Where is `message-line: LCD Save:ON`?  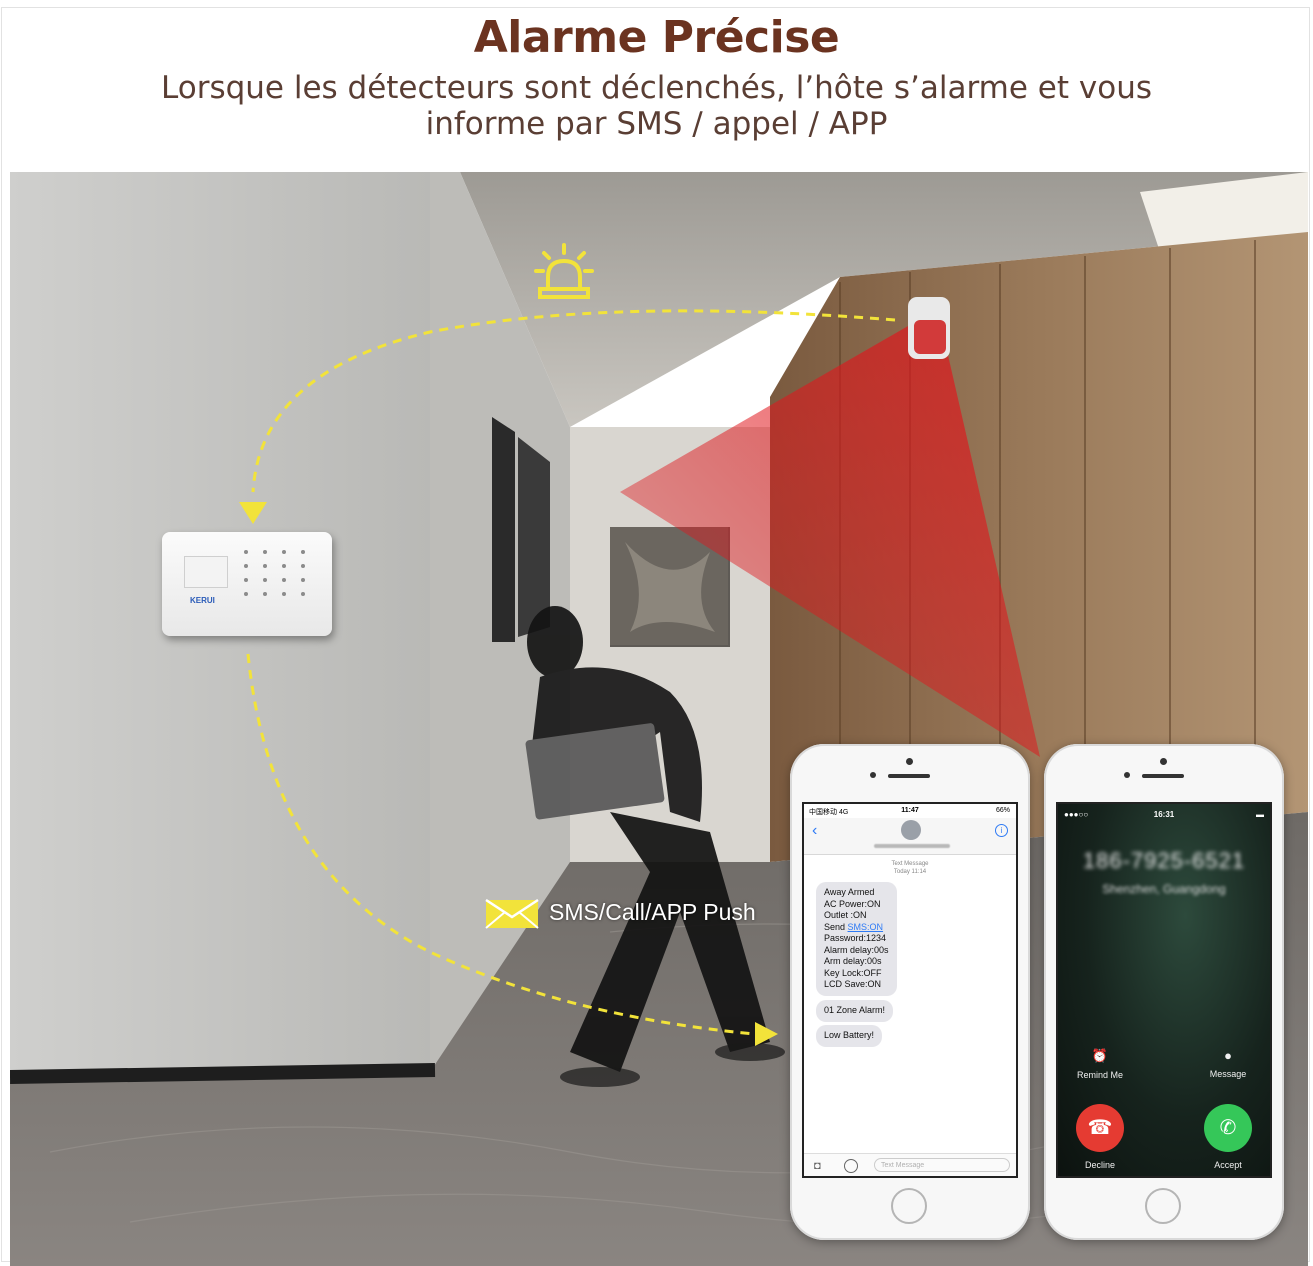 message-line: LCD Save:ON is located at coordinates (853, 984).